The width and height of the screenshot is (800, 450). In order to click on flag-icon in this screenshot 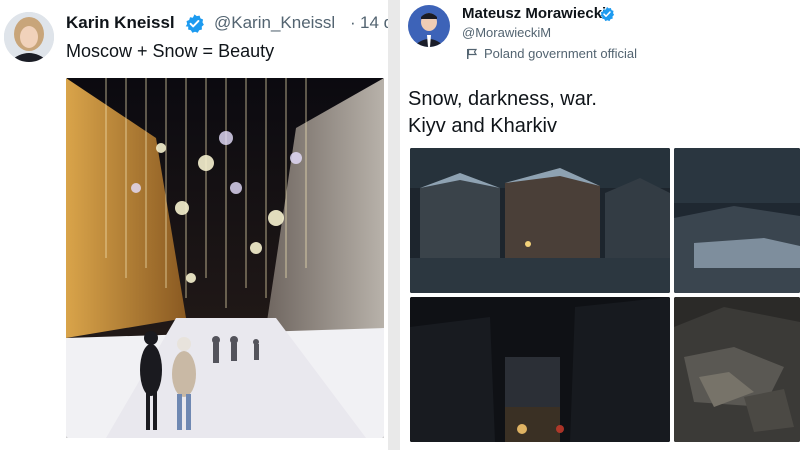, I will do `click(472, 53)`.